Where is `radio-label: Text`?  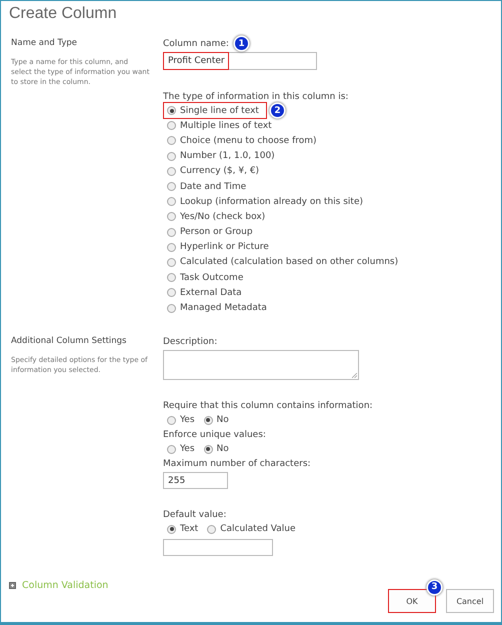 radio-label: Text is located at coordinates (189, 529).